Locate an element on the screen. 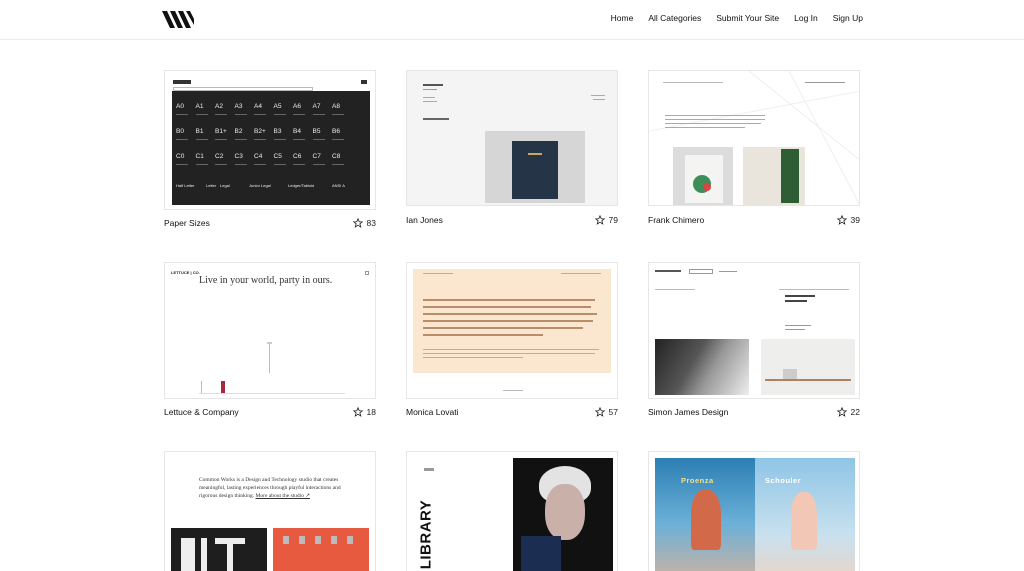  paper-size-b2-: B2+ is located at coordinates (260, 131).